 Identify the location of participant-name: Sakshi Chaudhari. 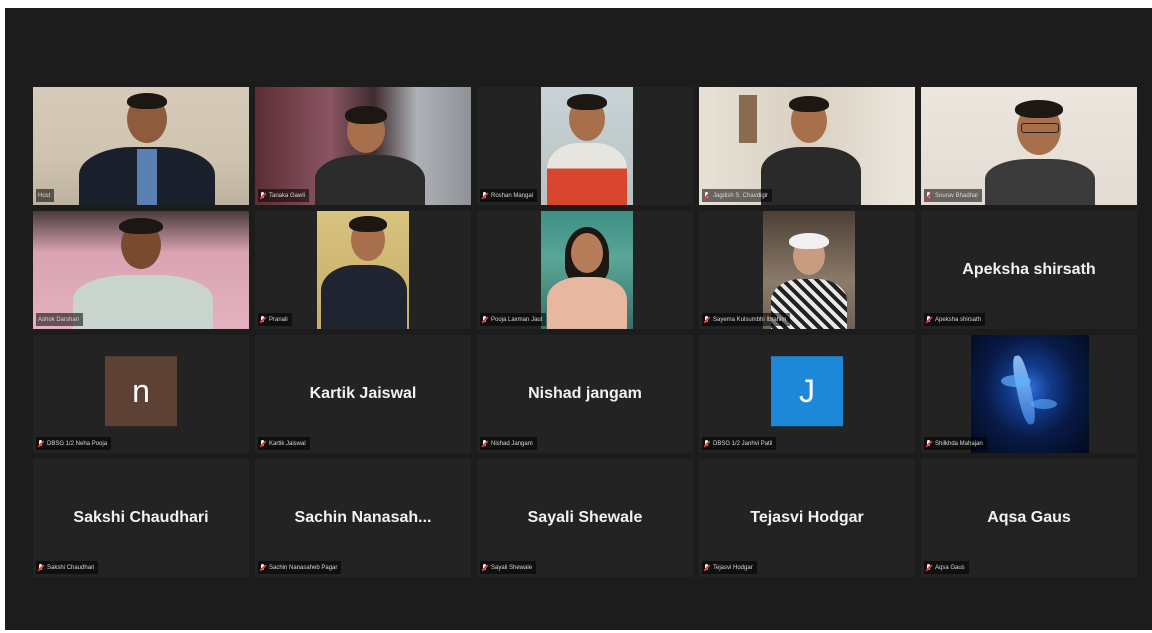
(71, 567).